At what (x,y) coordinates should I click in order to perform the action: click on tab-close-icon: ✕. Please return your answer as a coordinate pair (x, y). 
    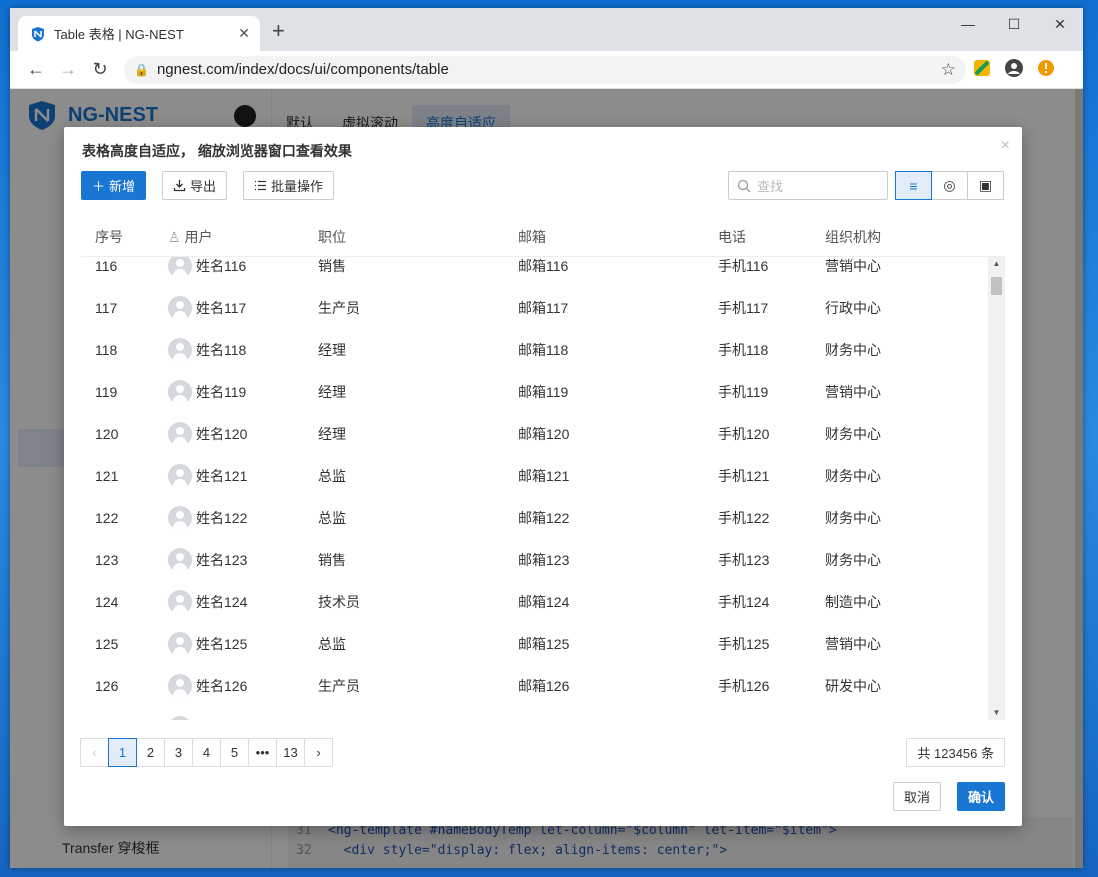
    Looking at the image, I should click on (244, 33).